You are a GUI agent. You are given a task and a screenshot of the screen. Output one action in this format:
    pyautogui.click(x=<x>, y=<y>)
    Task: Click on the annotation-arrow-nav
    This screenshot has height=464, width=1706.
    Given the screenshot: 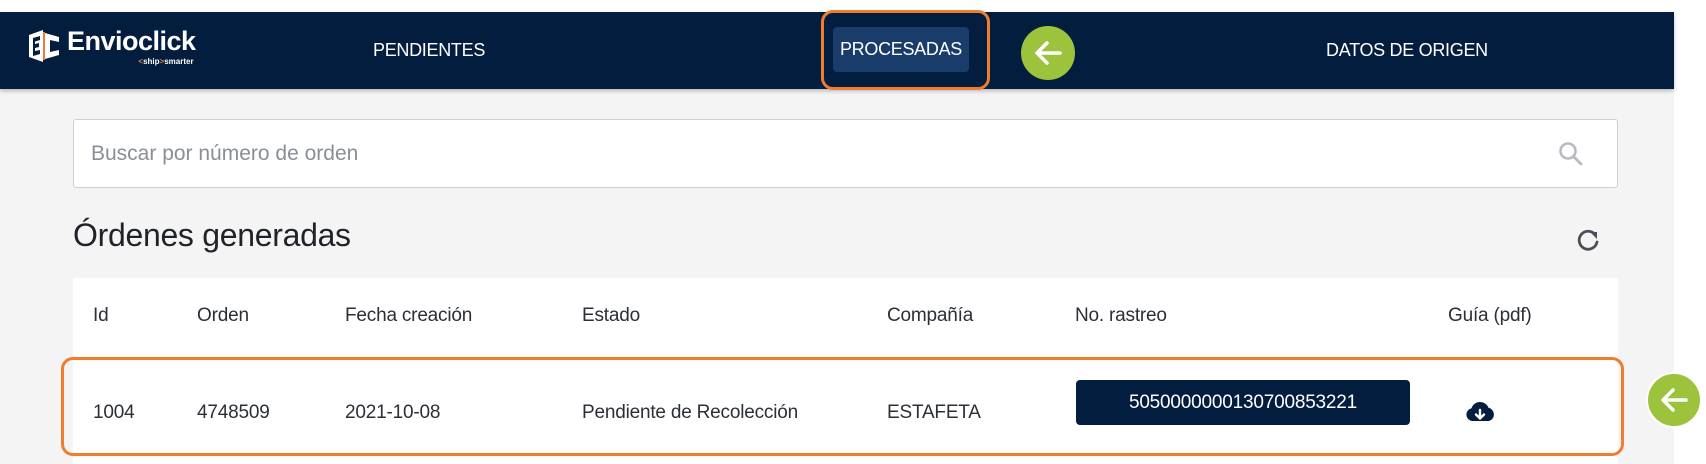 What is the action you would take?
    pyautogui.click(x=1048, y=53)
    